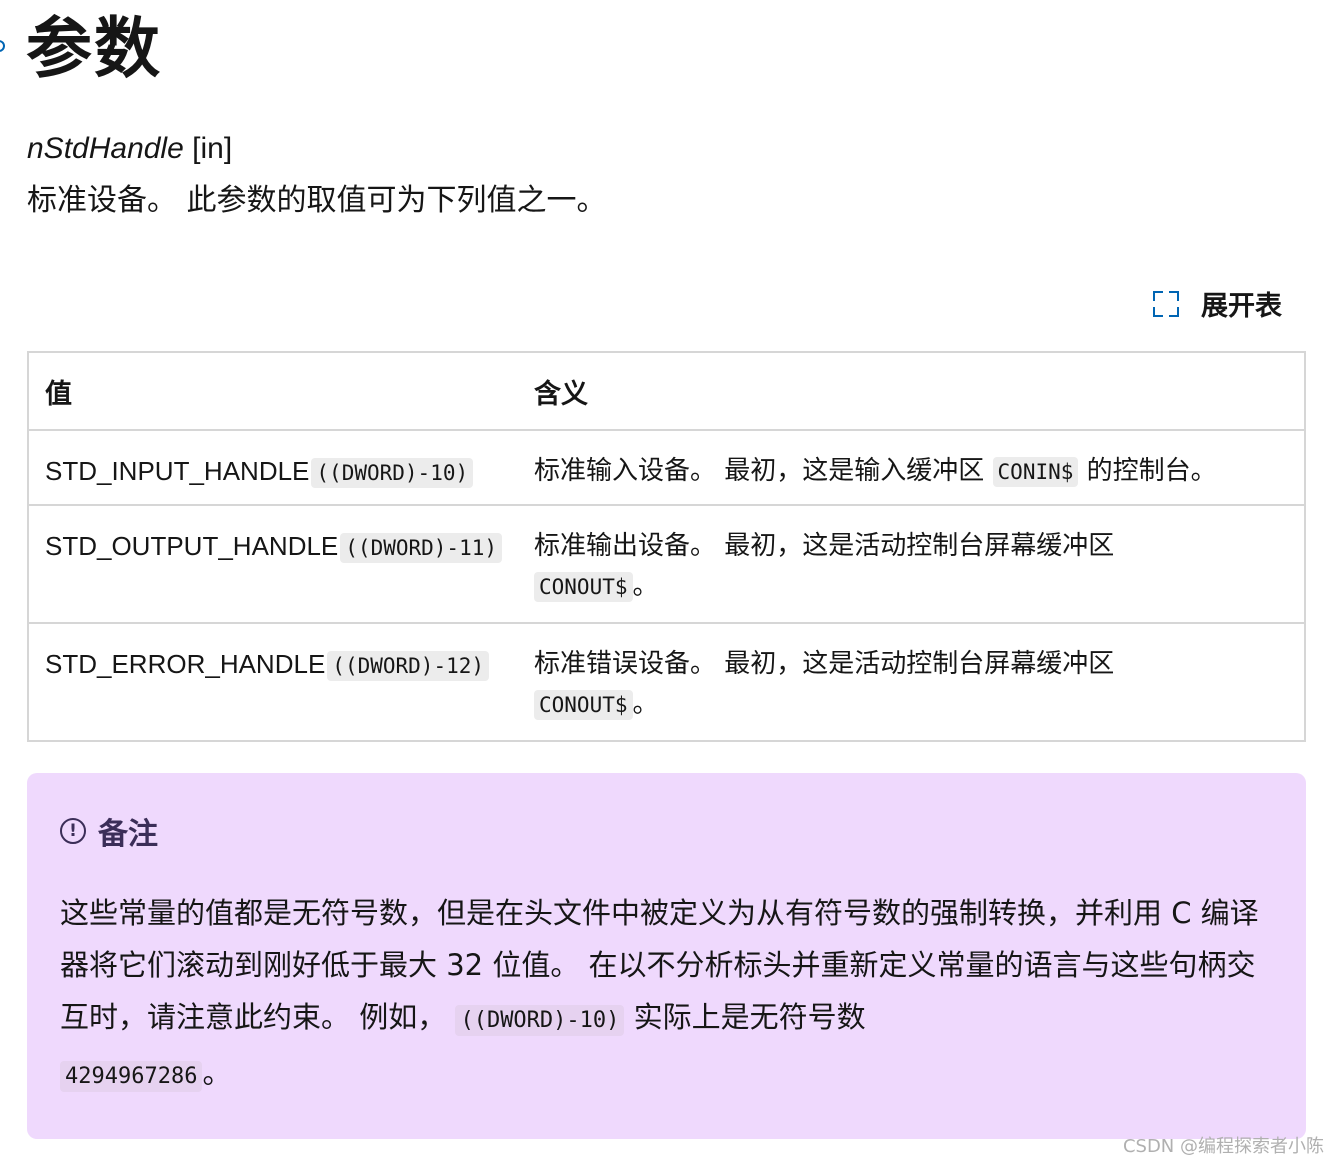  Describe the element at coordinates (2, 46) in the screenshot. I see `section-anchor-icon` at that location.